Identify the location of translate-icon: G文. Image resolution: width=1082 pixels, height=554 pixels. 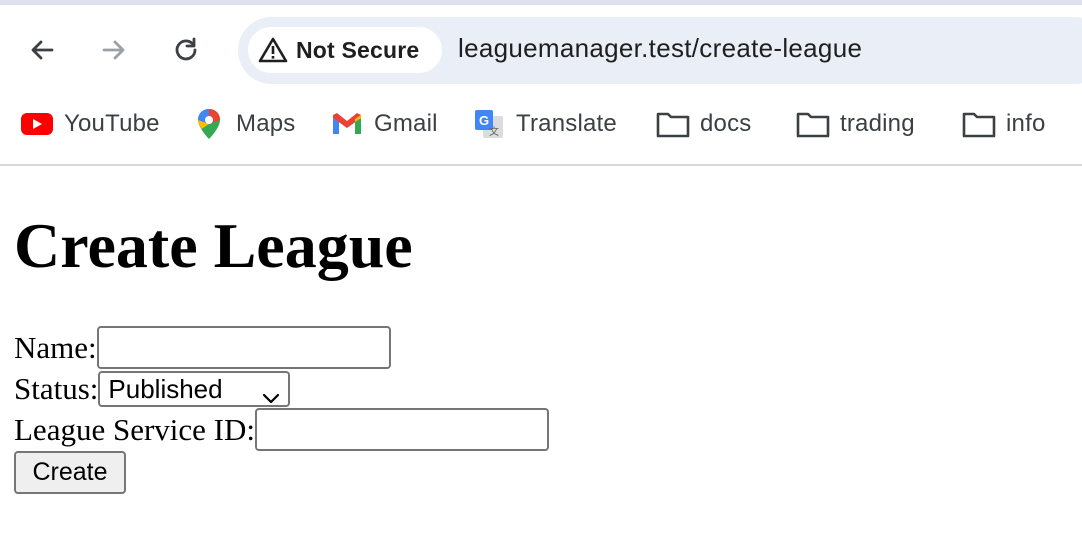
(489, 124).